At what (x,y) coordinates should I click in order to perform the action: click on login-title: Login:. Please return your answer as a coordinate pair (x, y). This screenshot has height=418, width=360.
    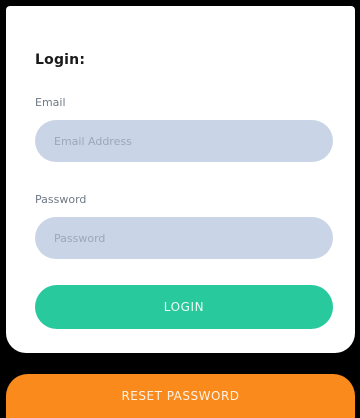
    Looking at the image, I should click on (60, 60).